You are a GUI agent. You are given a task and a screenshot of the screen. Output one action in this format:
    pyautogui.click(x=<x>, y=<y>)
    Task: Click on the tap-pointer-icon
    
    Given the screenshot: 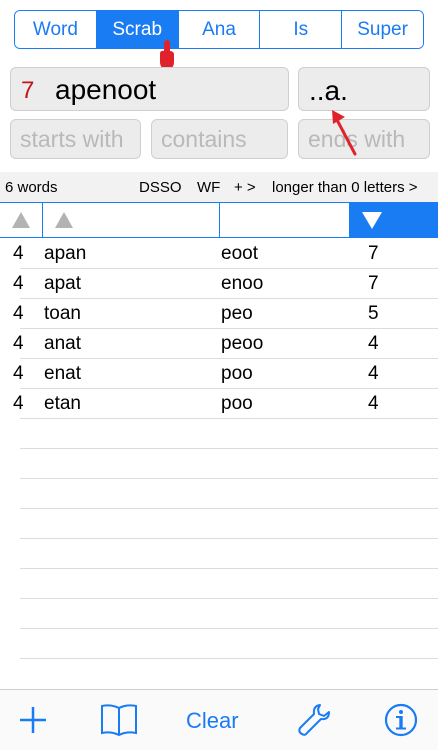 What is the action you would take?
    pyautogui.click(x=167, y=54)
    